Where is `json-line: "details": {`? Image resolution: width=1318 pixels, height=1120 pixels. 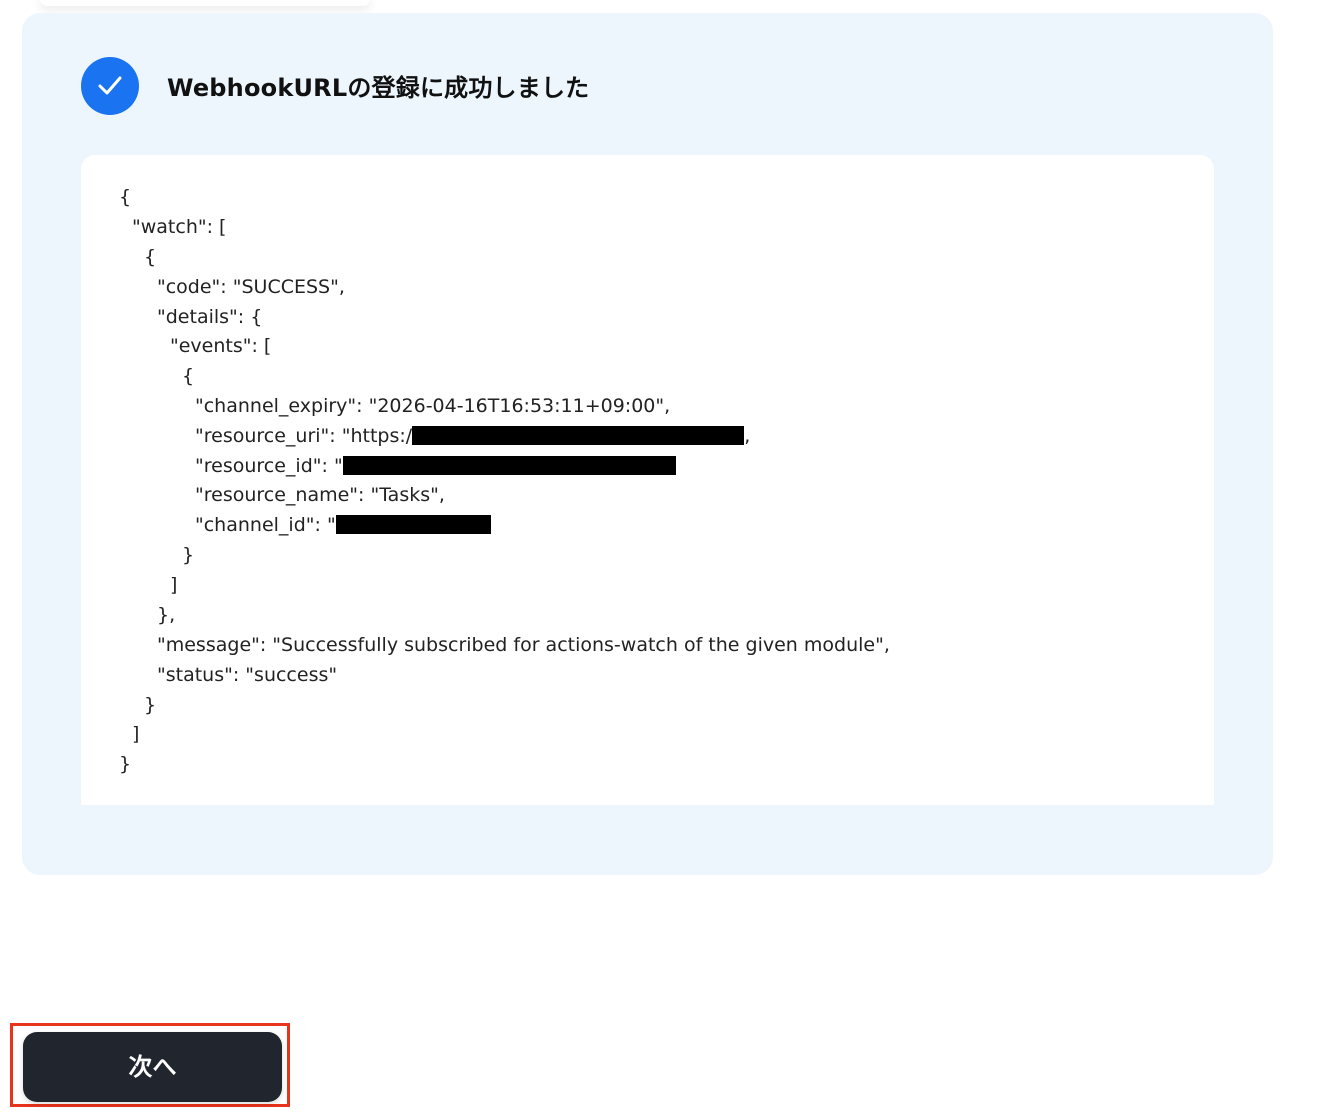 json-line: "details": { is located at coordinates (210, 317).